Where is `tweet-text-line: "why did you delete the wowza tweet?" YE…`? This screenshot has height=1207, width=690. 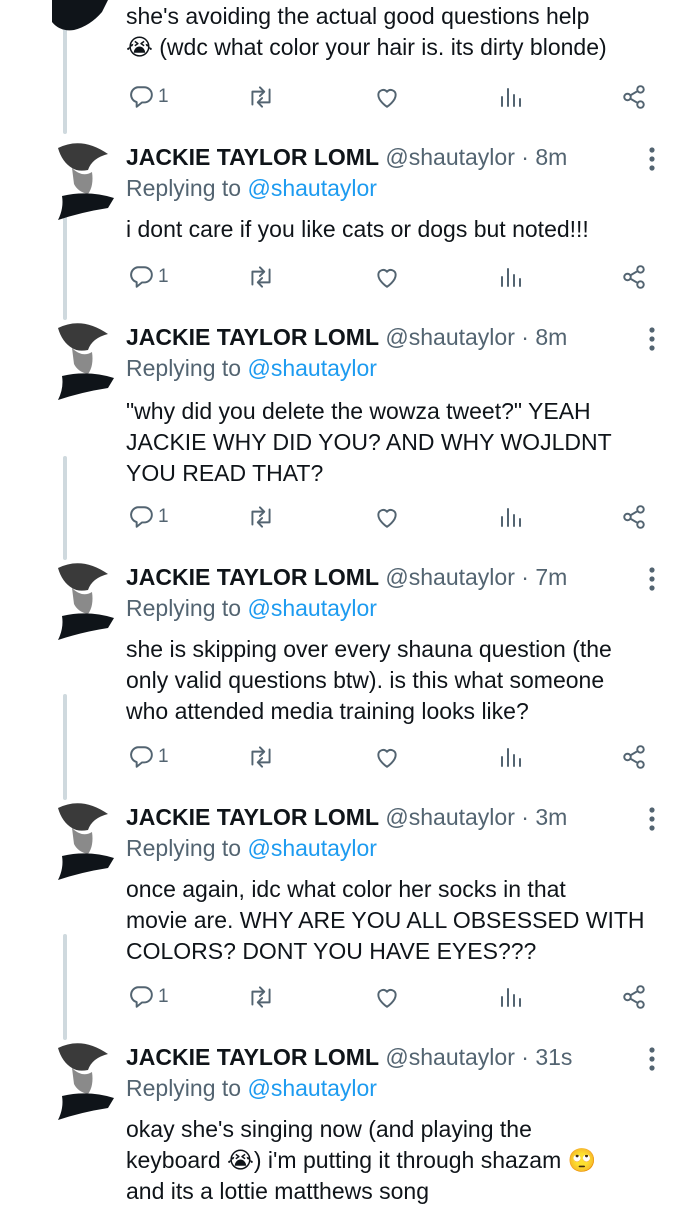
tweet-text-line: "why did you delete the wowza tweet?" YE… is located at coordinates (358, 411).